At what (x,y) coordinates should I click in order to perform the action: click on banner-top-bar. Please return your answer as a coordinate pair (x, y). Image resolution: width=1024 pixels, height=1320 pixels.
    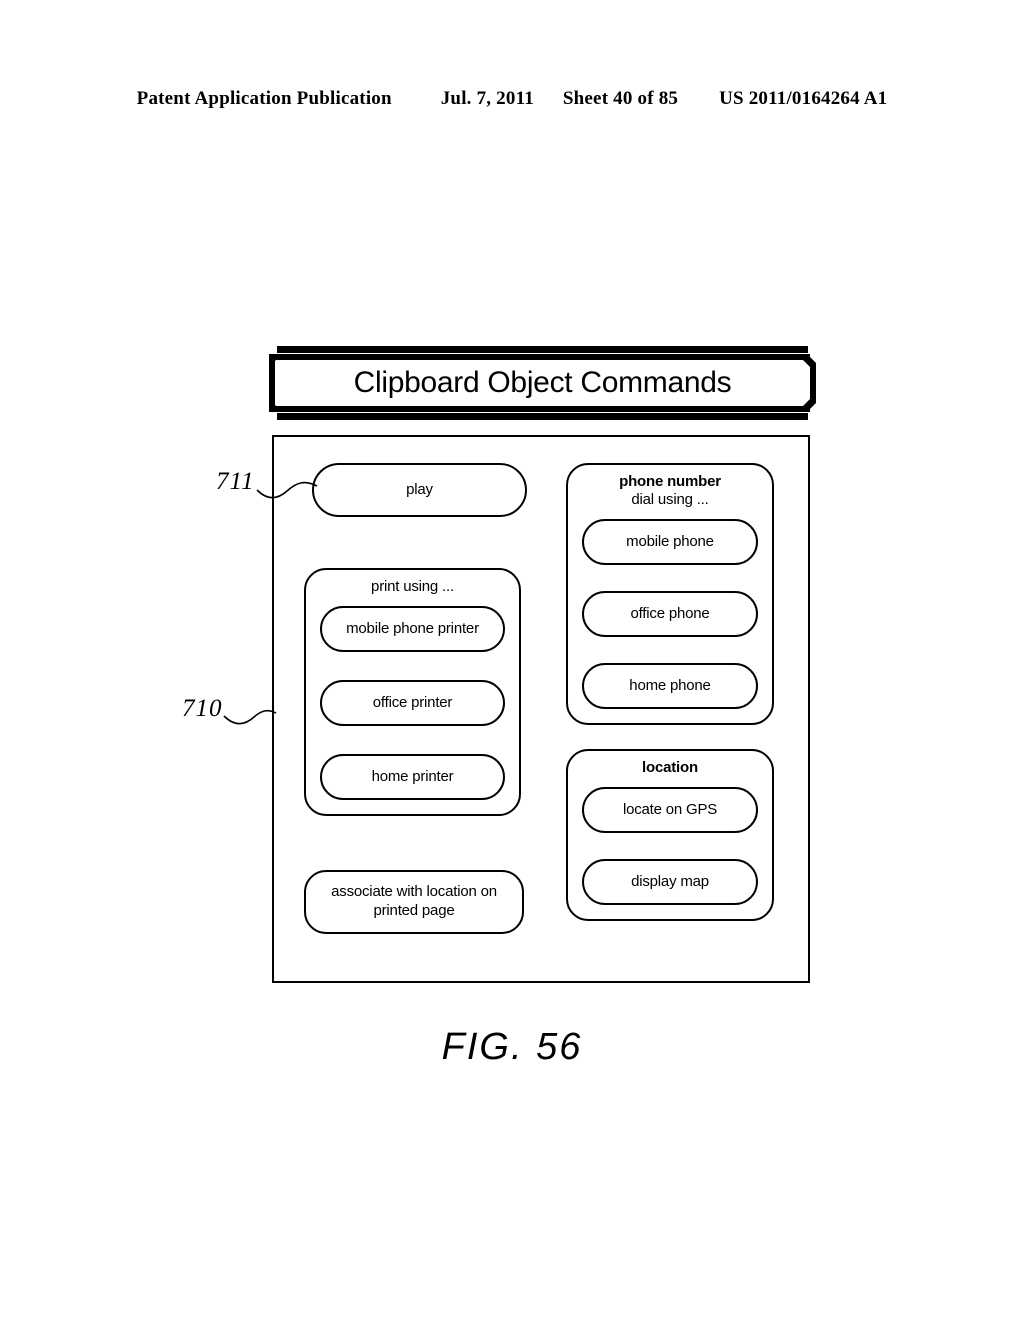
    Looking at the image, I should click on (542, 349).